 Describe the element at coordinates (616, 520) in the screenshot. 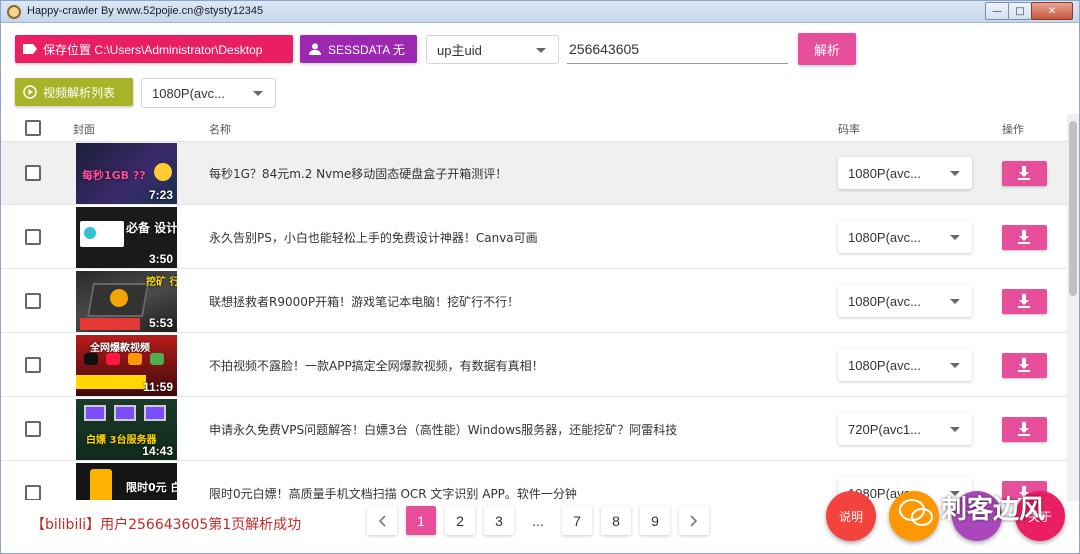

I see `page-button-8: 8` at that location.